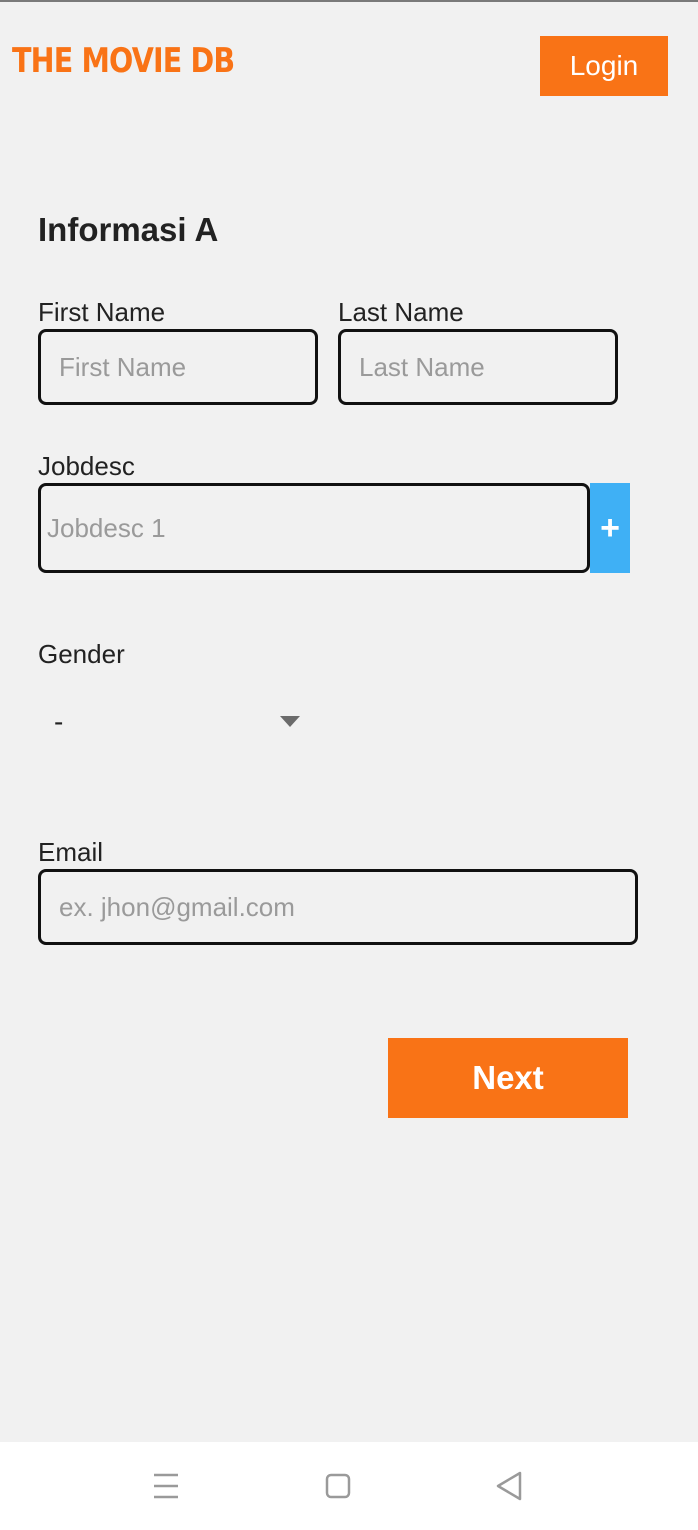  Describe the element at coordinates (510, 1486) in the screenshot. I see `back-triangle-icon` at that location.